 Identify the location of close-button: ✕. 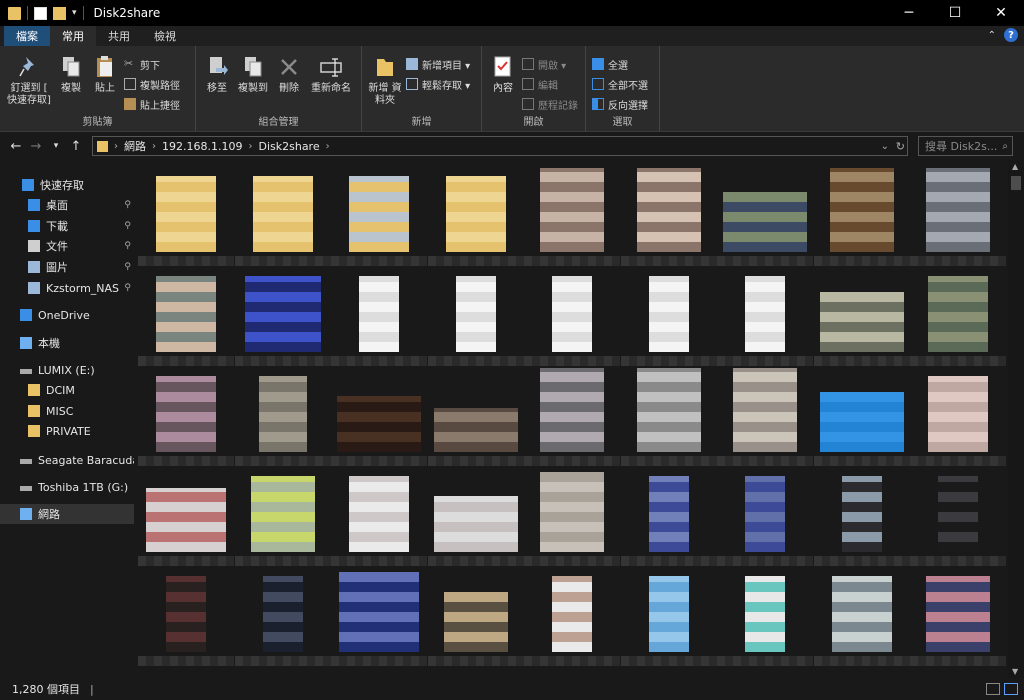
(1001, 13).